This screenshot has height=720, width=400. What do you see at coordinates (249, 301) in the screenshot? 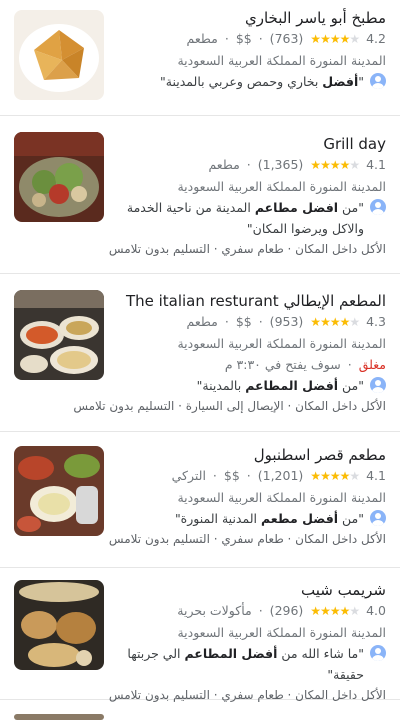
I see `result-title: المطعم الإيطالي The italian resturant` at bounding box center [249, 301].